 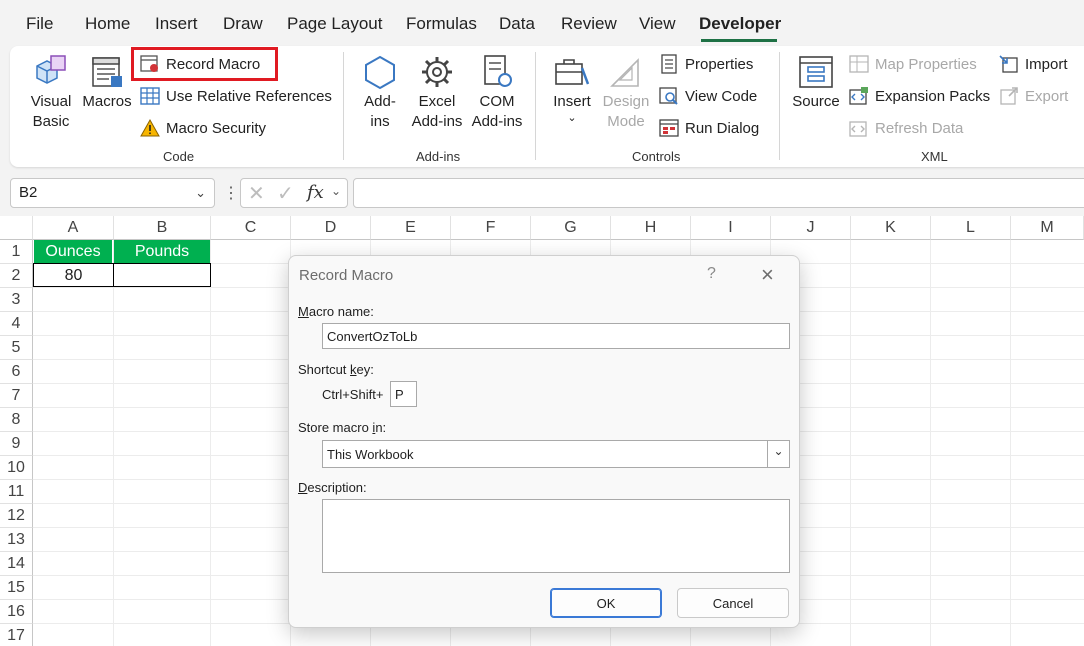 I want to click on column-header: C, so click(x=251, y=228).